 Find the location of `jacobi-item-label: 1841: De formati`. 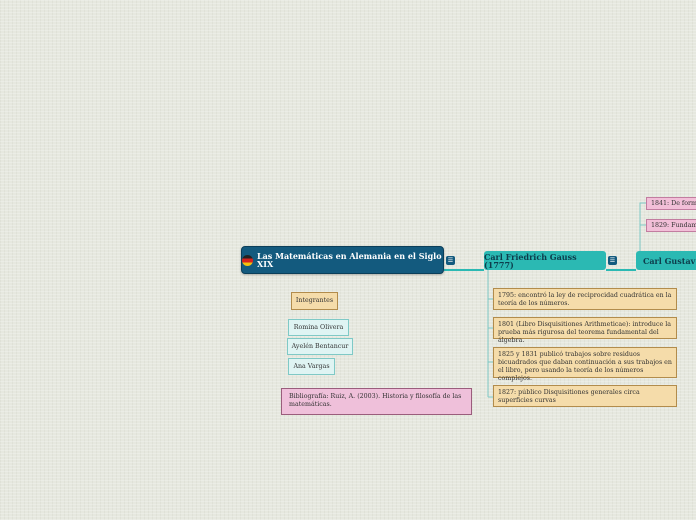

jacobi-item-label: 1841: De formati is located at coordinates (673, 203).